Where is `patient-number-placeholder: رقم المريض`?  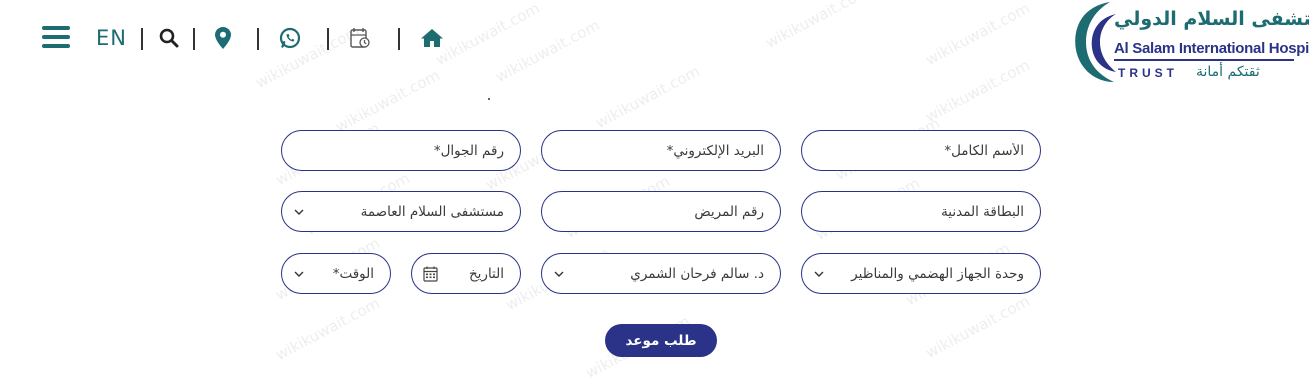
patient-number-placeholder: رقم المريض is located at coordinates (729, 211).